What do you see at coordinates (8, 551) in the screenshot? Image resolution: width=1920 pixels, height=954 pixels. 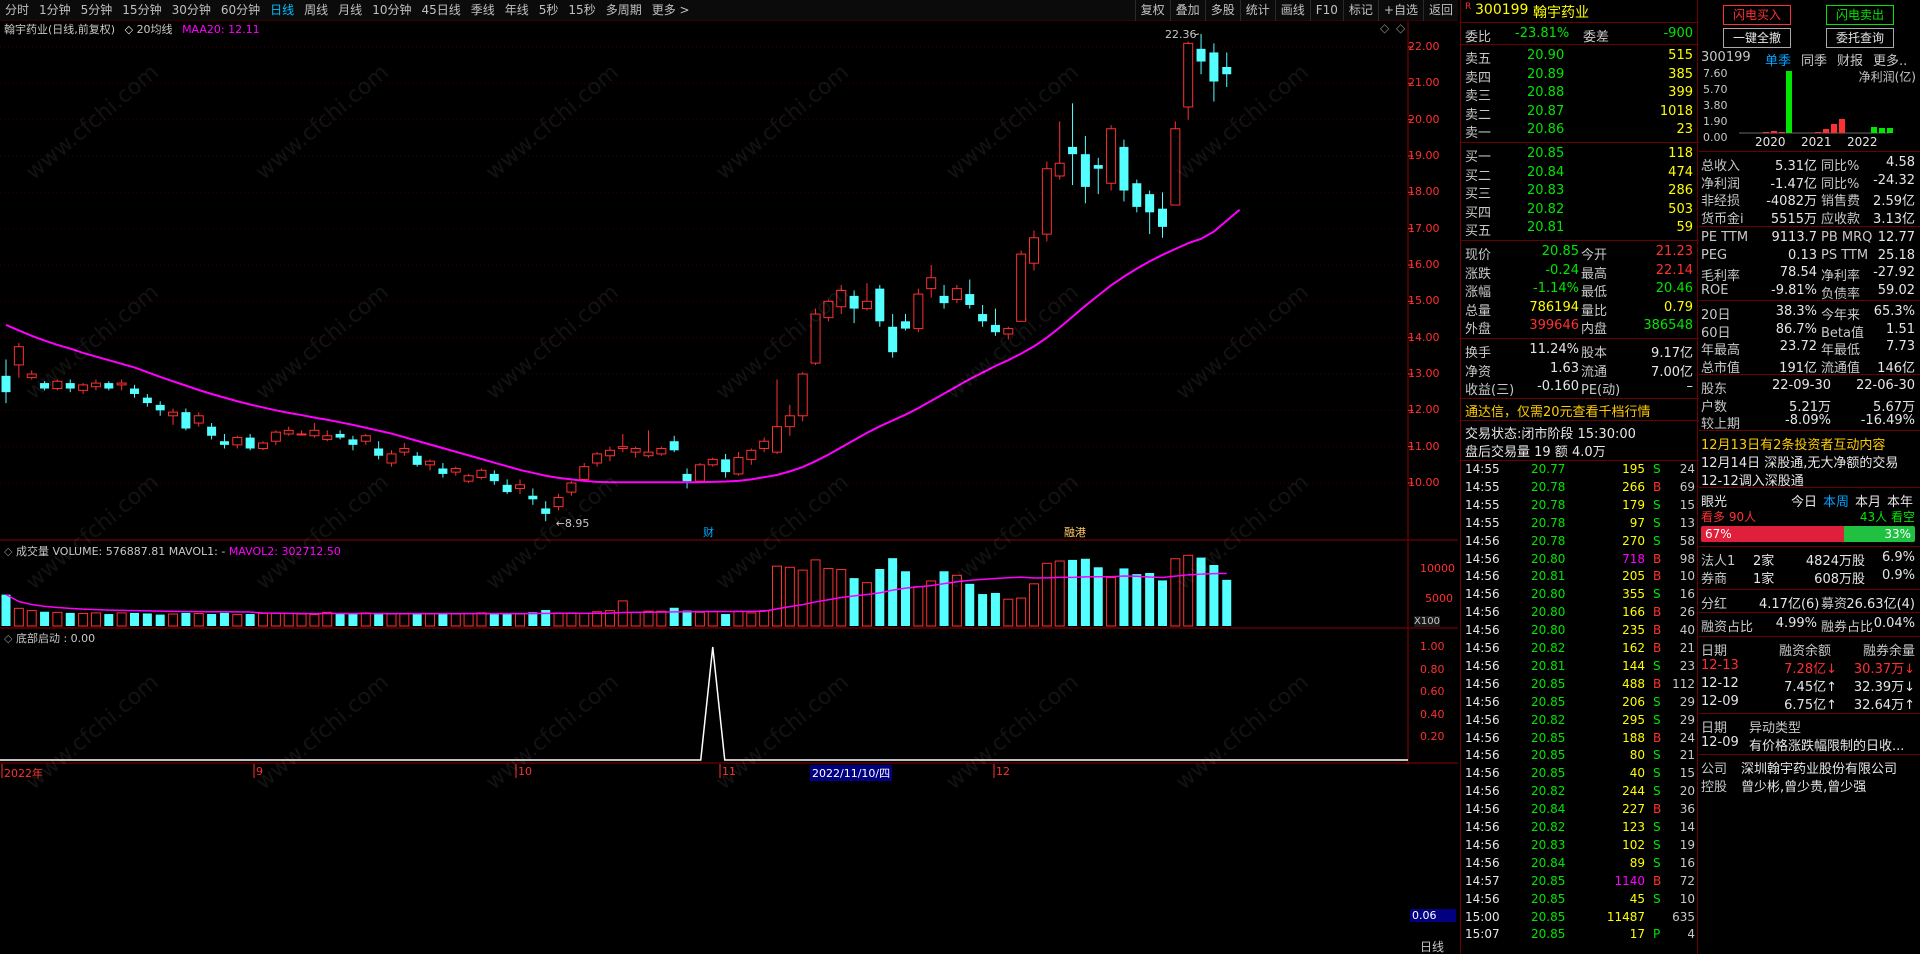 I see `volume-toggle-icon: ◇` at bounding box center [8, 551].